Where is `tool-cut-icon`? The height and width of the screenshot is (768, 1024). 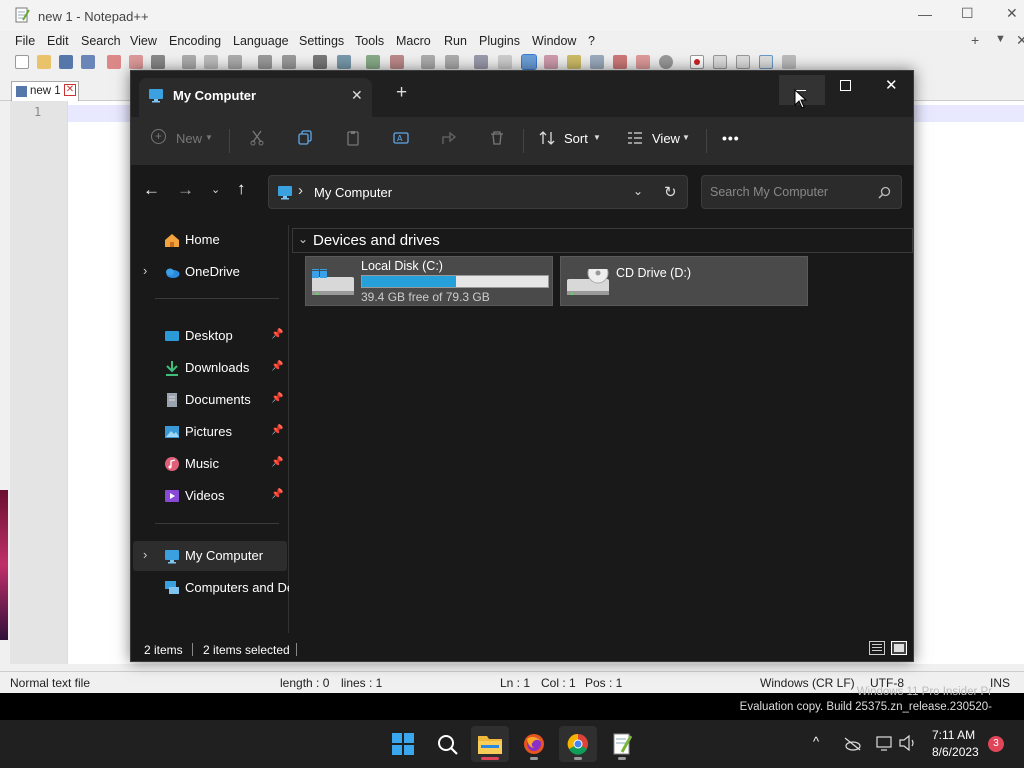 tool-cut-icon is located at coordinates (189, 62).